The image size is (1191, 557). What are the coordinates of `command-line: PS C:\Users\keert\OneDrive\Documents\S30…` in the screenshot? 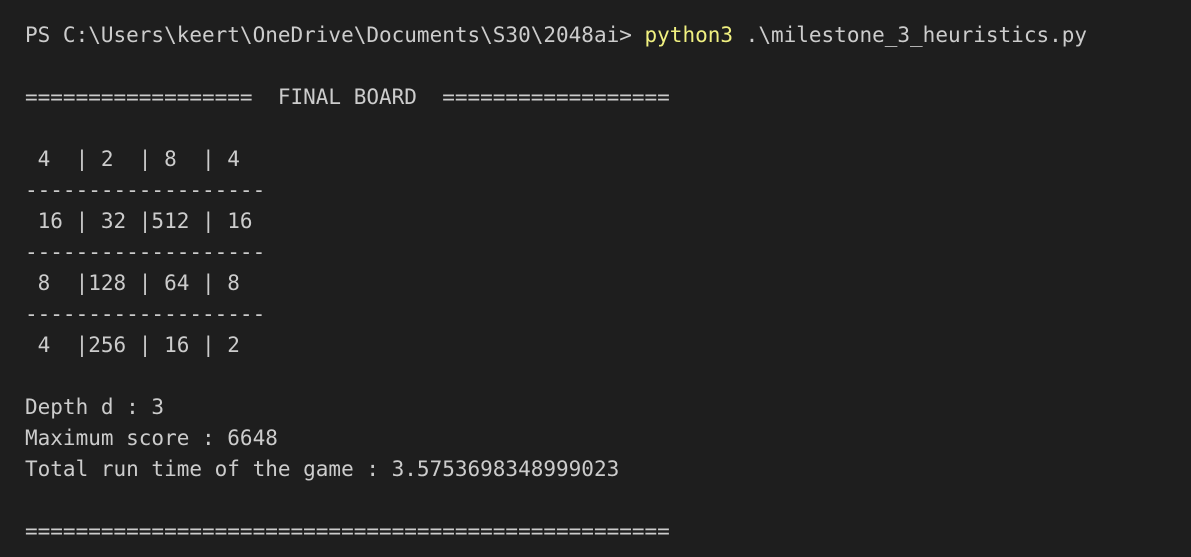 It's located at (608, 35).